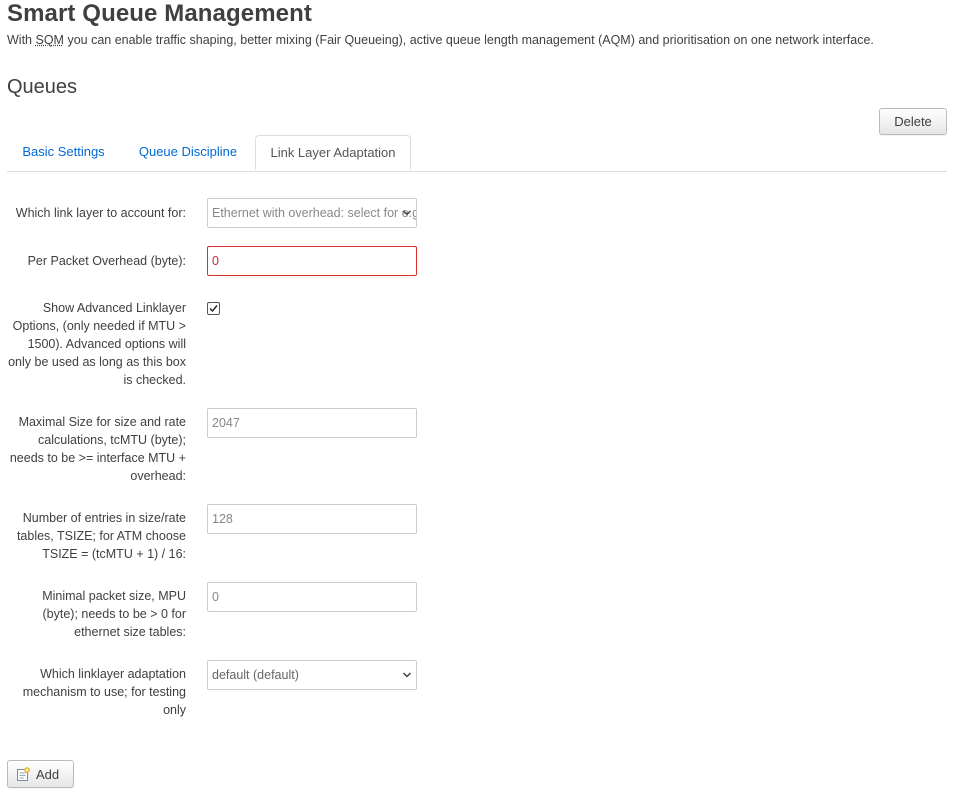 The height and width of the screenshot is (800, 957). What do you see at coordinates (312, 597) in the screenshot?
I see `mpu-input: 0` at bounding box center [312, 597].